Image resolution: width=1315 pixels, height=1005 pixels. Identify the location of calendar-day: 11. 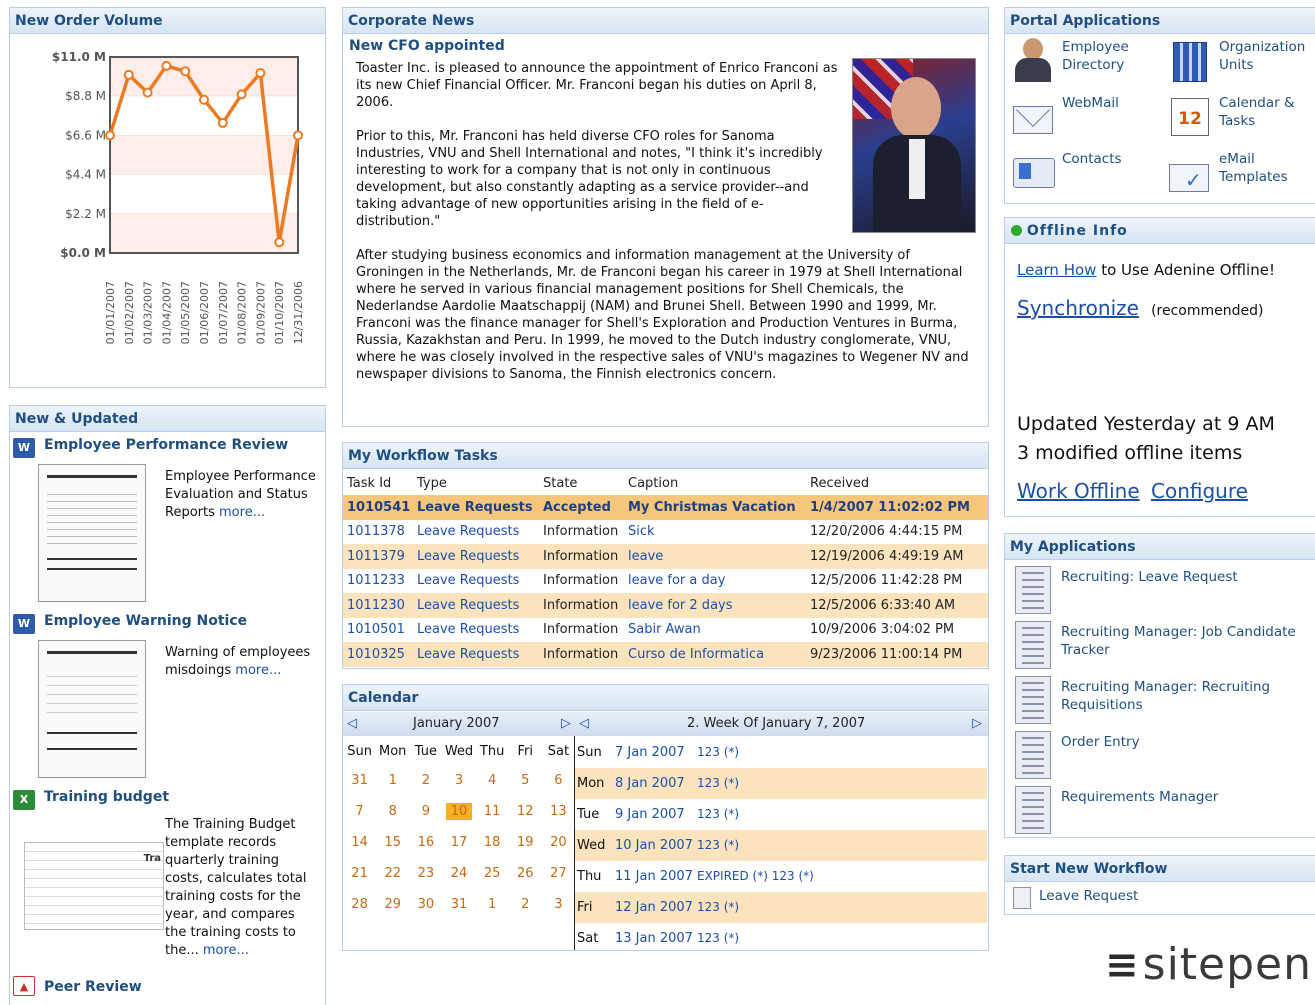
(492, 811).